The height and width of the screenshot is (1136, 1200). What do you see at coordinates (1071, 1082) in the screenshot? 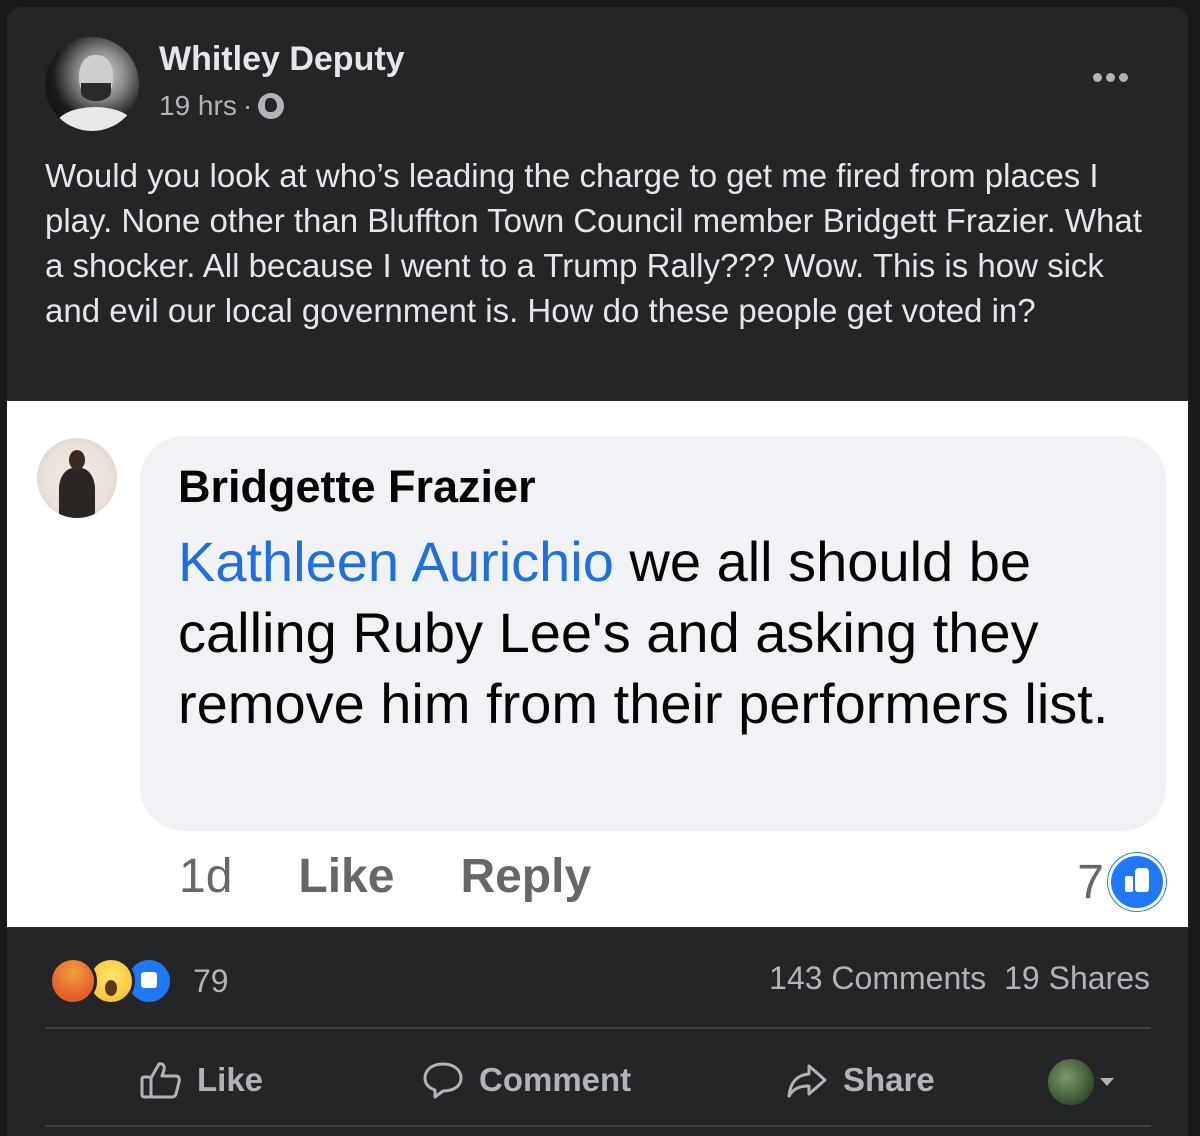
I see `viewer-avatar` at bounding box center [1071, 1082].